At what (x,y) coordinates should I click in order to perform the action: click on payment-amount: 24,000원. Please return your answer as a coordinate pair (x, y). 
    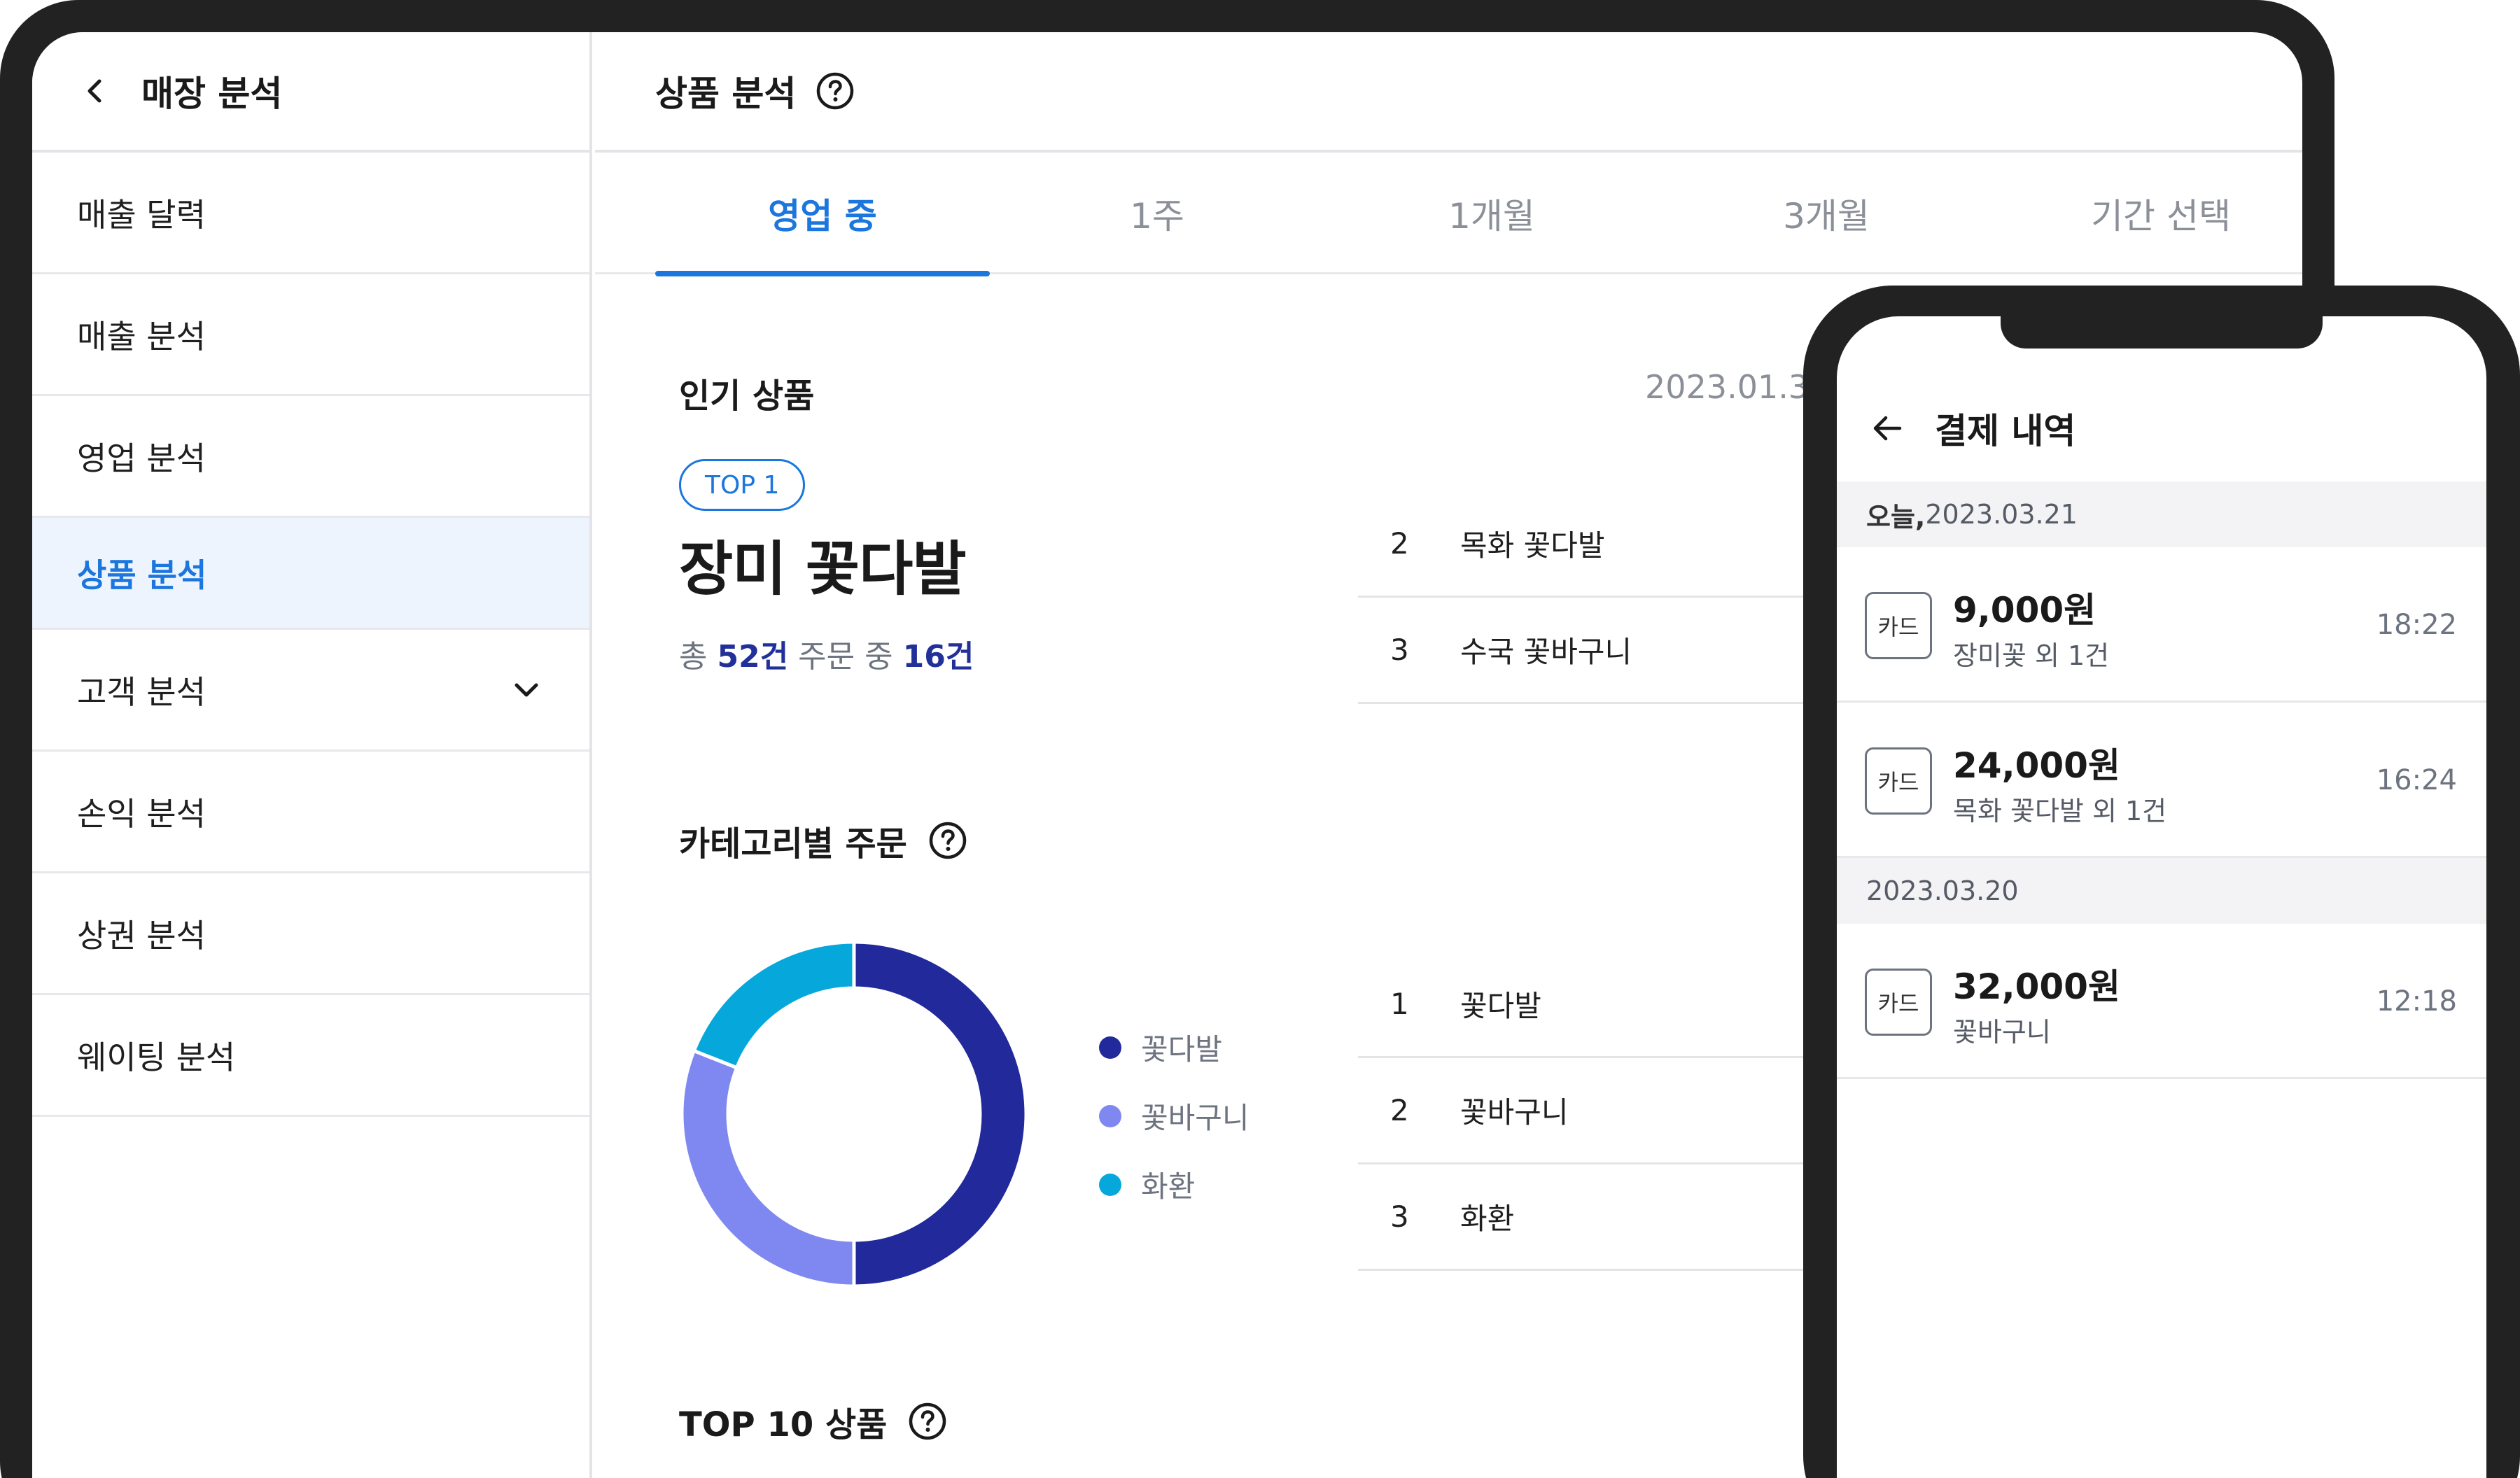
    Looking at the image, I should click on (2036, 765).